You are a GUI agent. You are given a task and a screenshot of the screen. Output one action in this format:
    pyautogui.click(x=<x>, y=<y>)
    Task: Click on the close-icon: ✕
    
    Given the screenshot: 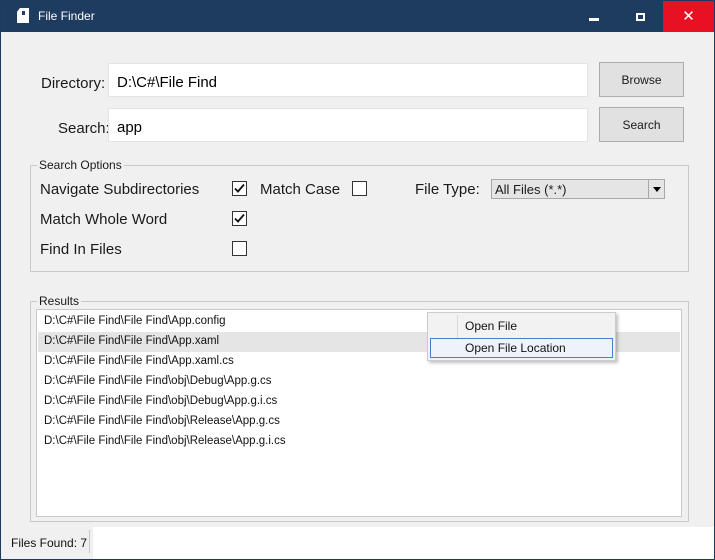 What is the action you would take?
    pyautogui.click(x=688, y=16)
    